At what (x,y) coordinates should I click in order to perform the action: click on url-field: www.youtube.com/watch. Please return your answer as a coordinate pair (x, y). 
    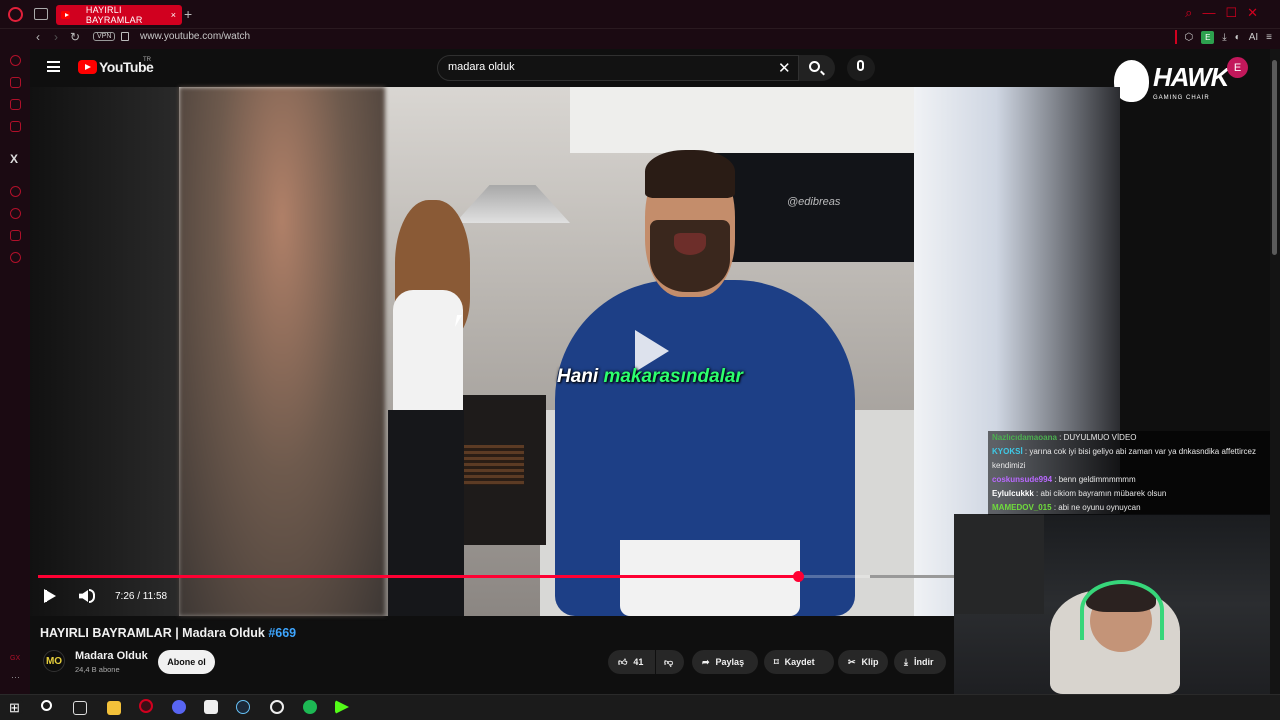
    Looking at the image, I should click on (195, 36).